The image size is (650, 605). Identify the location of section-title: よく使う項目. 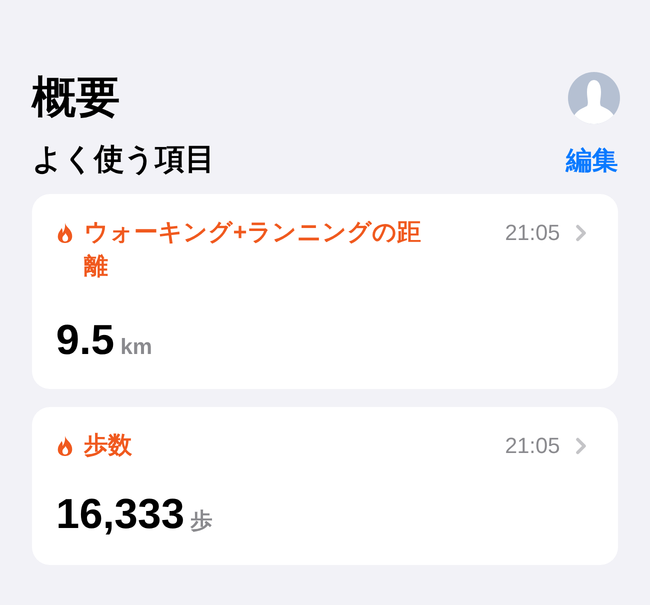
(123, 160).